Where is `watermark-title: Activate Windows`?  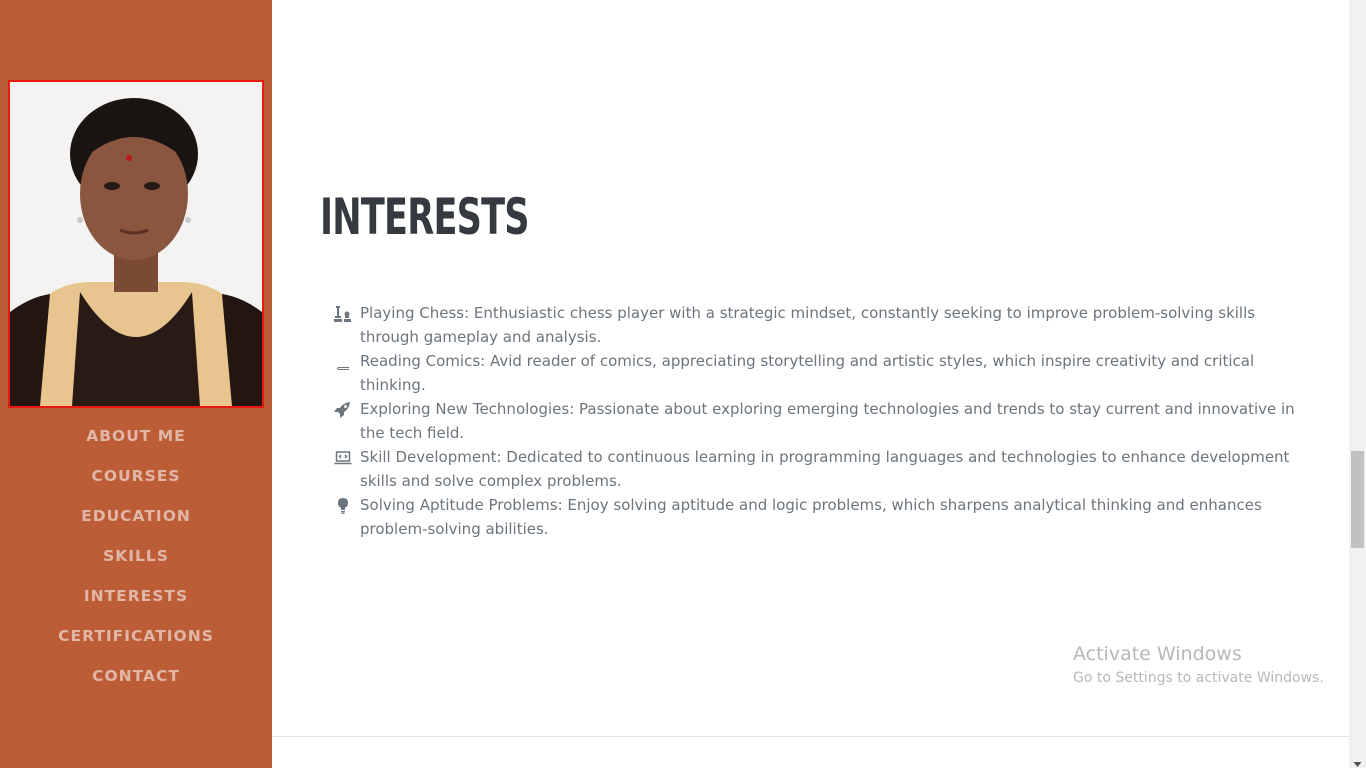 watermark-title: Activate Windows is located at coordinates (1157, 654).